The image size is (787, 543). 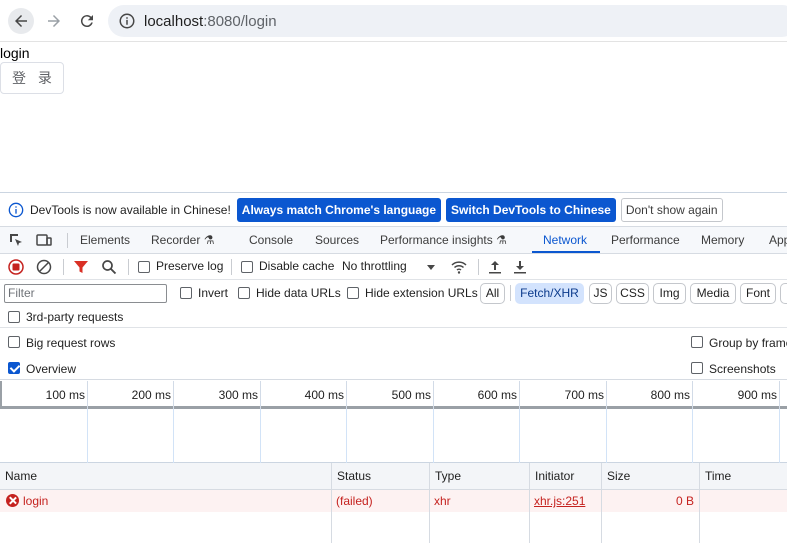 What do you see at coordinates (339, 209) in the screenshot?
I see `match-language-button: Always match Chrome's language` at bounding box center [339, 209].